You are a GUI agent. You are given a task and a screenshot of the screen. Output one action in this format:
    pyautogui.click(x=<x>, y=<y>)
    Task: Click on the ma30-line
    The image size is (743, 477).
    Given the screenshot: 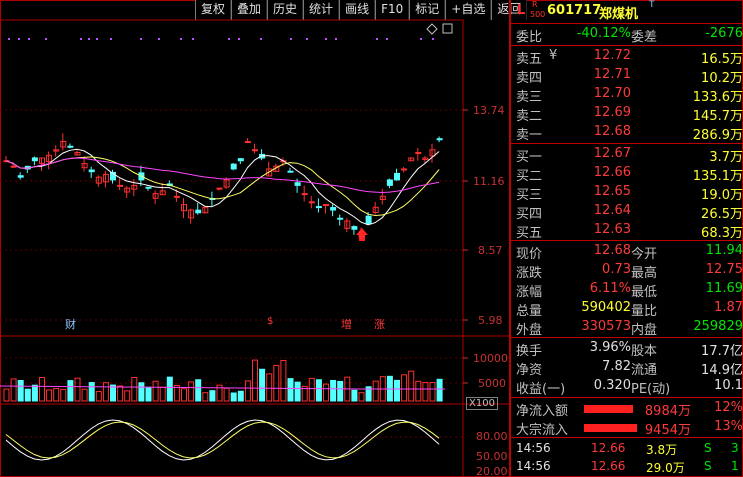 What is the action you would take?
    pyautogui.click(x=222, y=175)
    